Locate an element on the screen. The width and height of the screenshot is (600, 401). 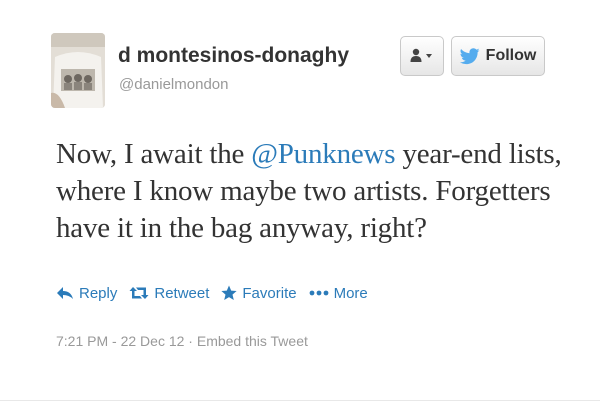
favorite-action: Favorite is located at coordinates (259, 293).